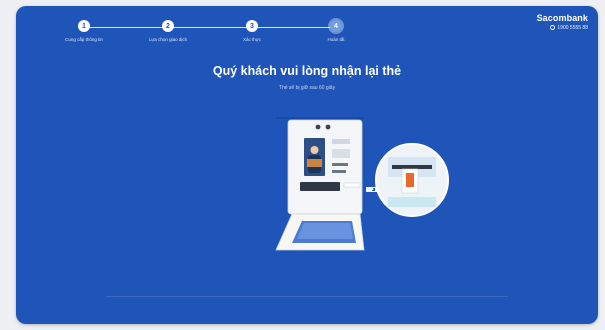  What do you see at coordinates (320, 118) in the screenshot?
I see `illus-shadow` at bounding box center [320, 118].